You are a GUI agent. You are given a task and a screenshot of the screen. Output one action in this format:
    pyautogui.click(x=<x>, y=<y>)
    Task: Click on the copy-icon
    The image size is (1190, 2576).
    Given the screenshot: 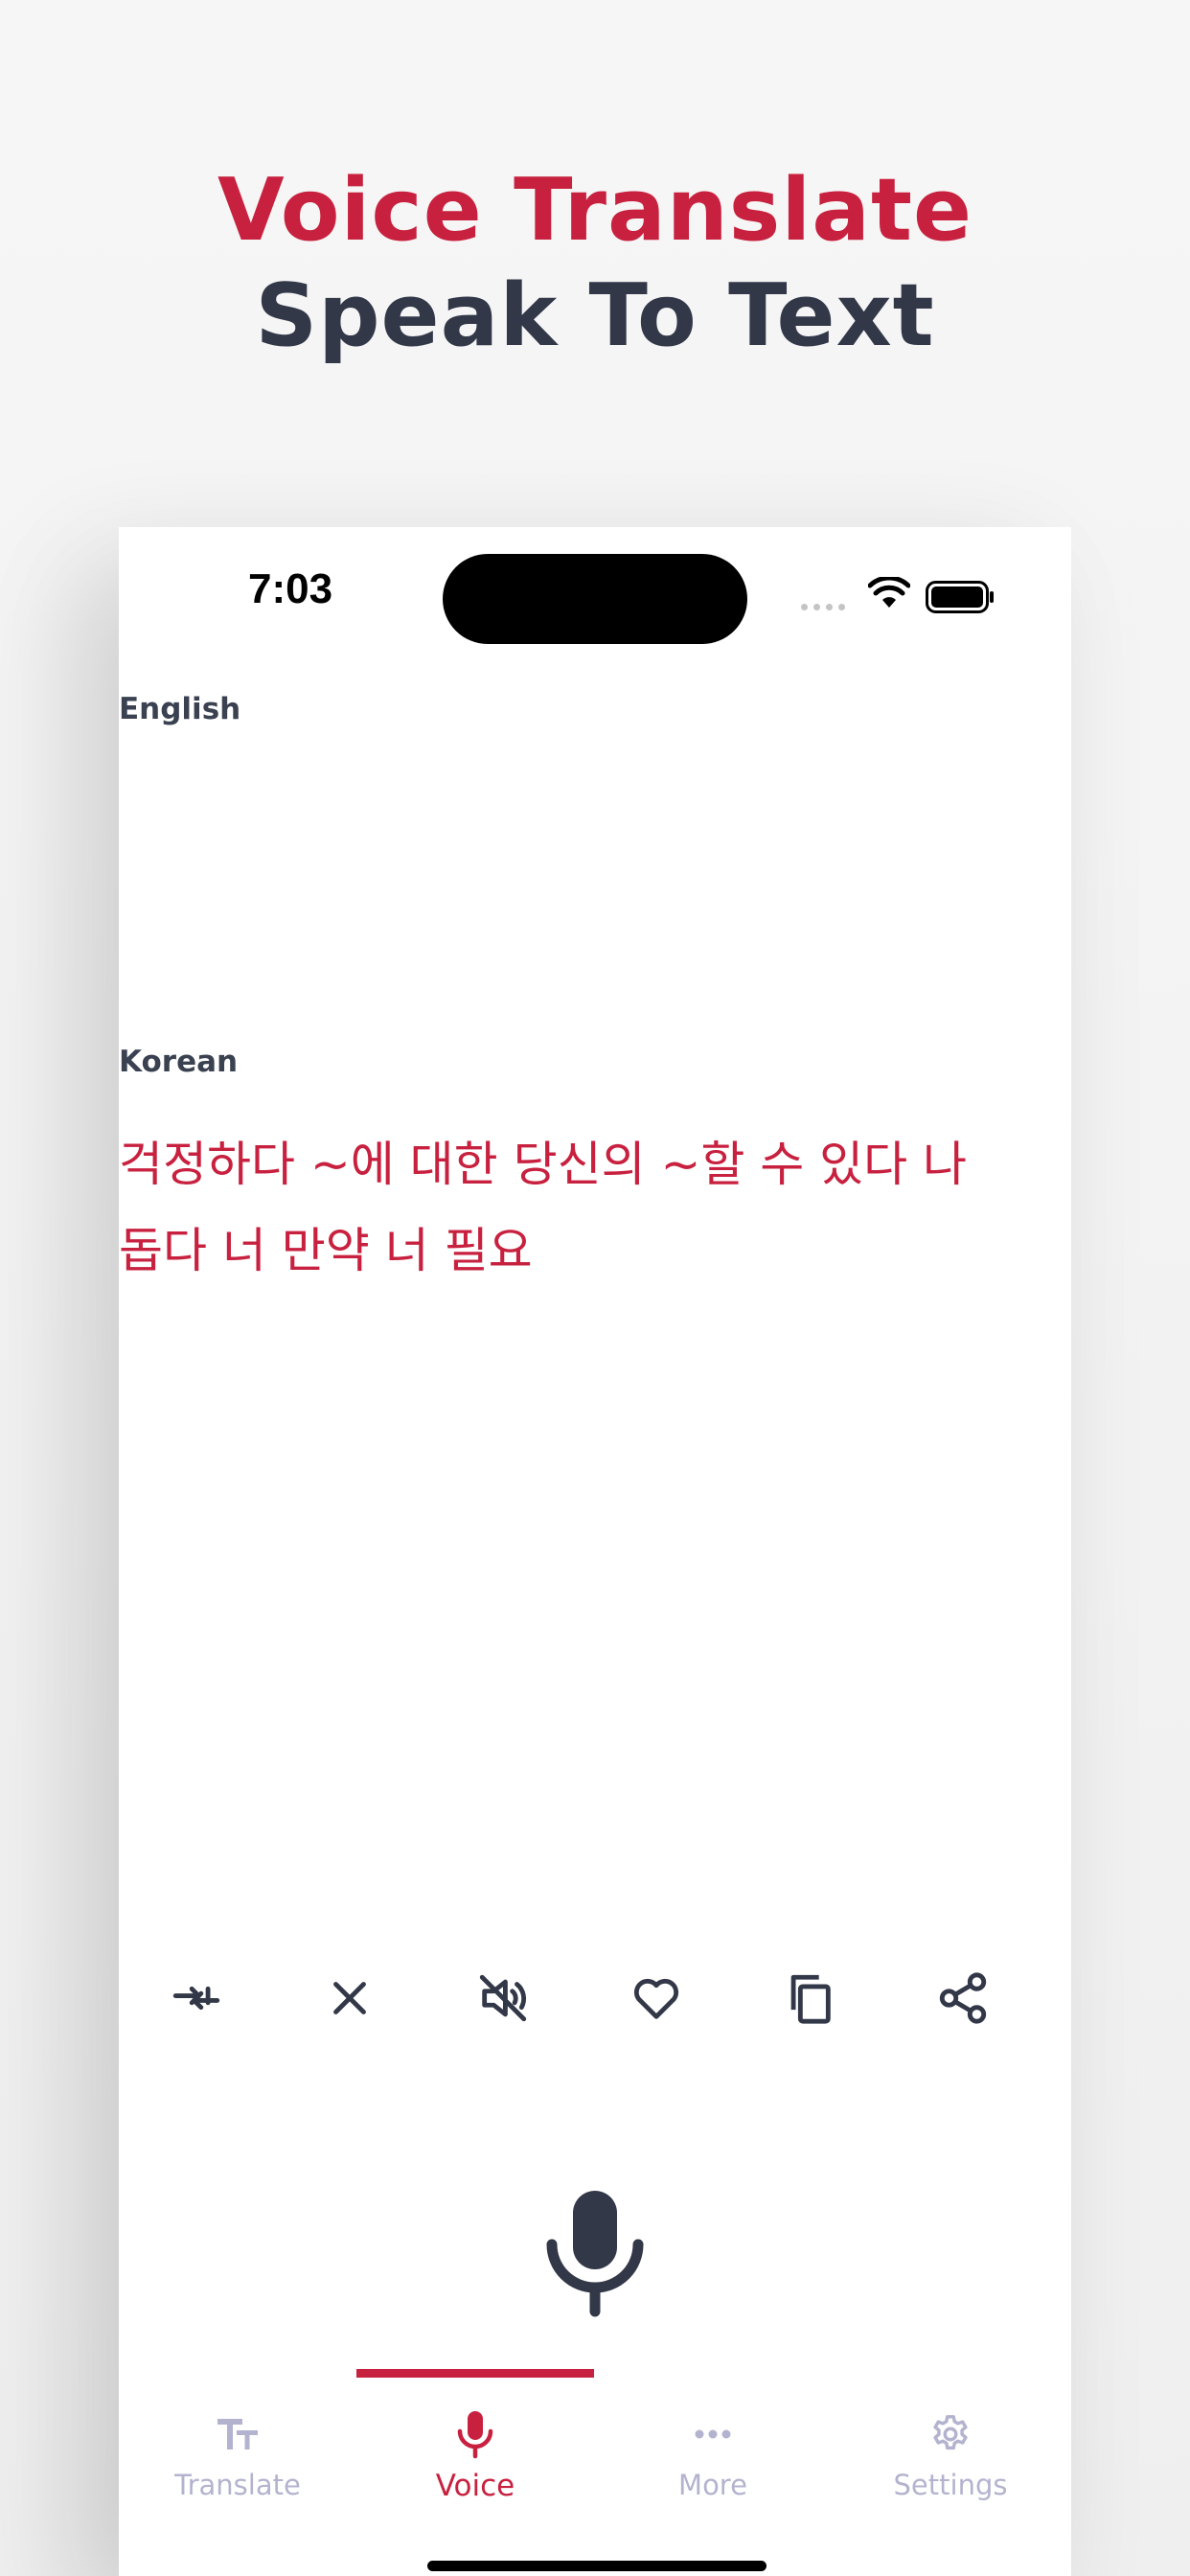 What is the action you would take?
    pyautogui.click(x=810, y=1999)
    